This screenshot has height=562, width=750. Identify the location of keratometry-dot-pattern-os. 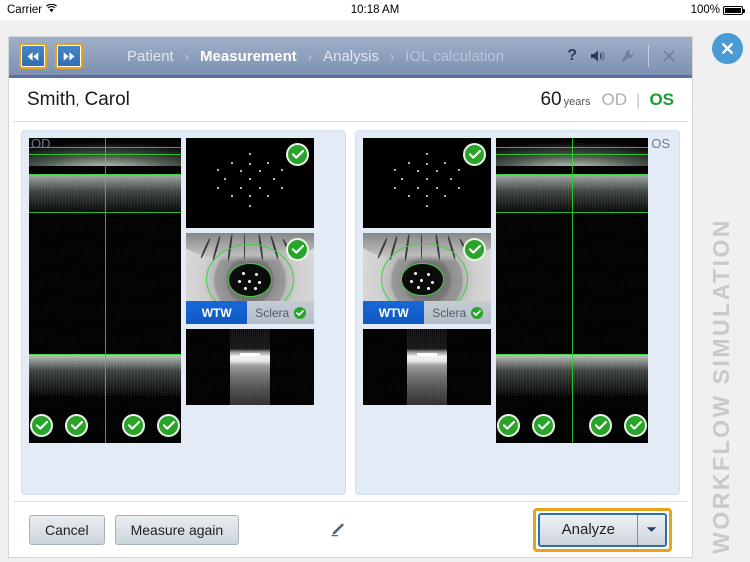
(427, 183).